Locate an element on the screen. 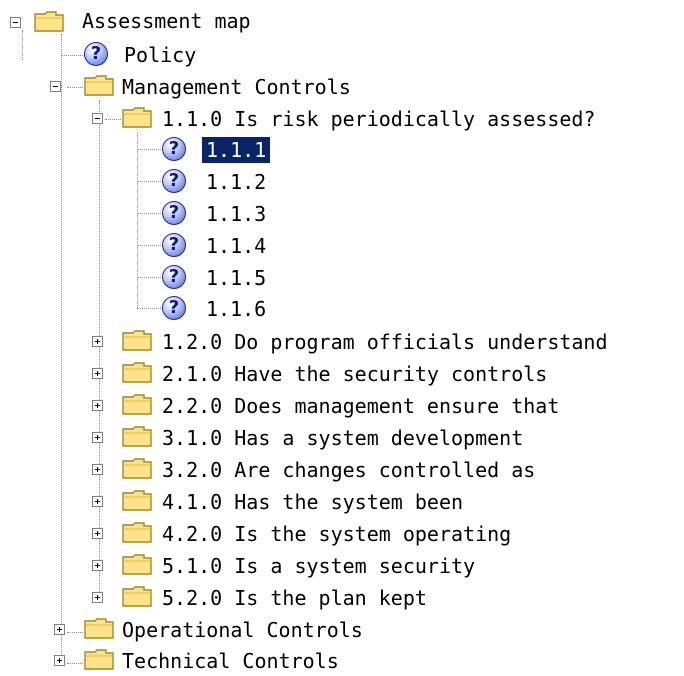  tree-node-label: Policy is located at coordinates (160, 55).